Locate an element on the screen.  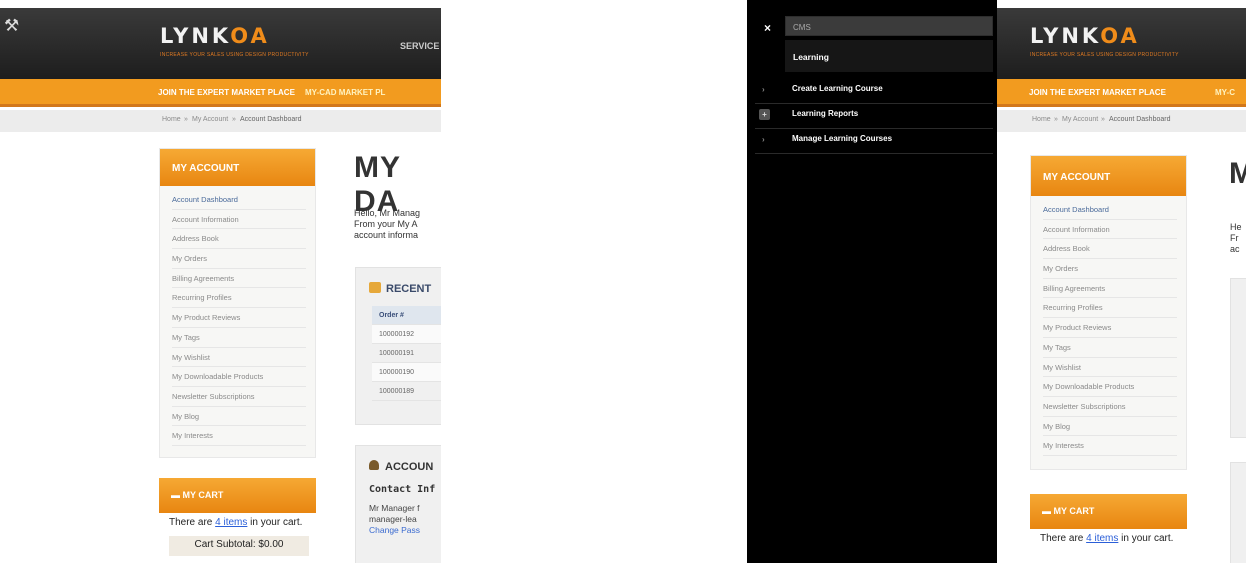
tools-icon: ⚒ is located at coordinates (15, 27).